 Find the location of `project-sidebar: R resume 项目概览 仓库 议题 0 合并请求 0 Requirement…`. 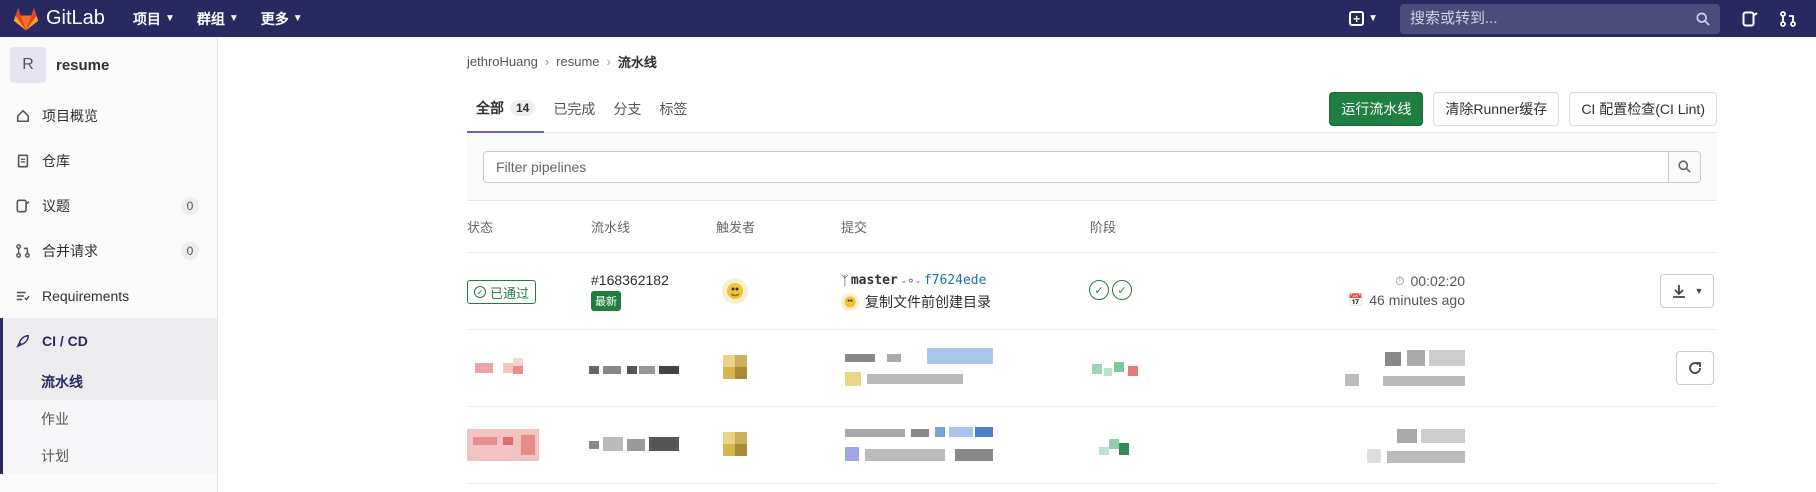

project-sidebar: R resume 项目概览 仓库 议题 0 合并请求 0 Requirement… is located at coordinates (109, 264).